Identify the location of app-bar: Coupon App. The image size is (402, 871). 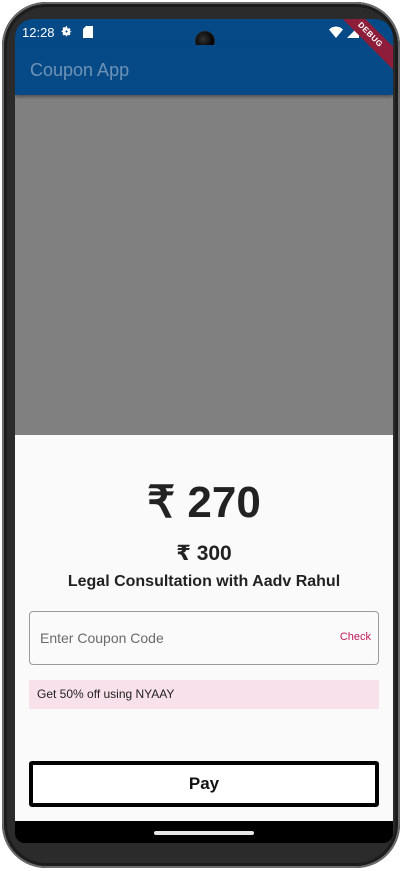
(204, 70).